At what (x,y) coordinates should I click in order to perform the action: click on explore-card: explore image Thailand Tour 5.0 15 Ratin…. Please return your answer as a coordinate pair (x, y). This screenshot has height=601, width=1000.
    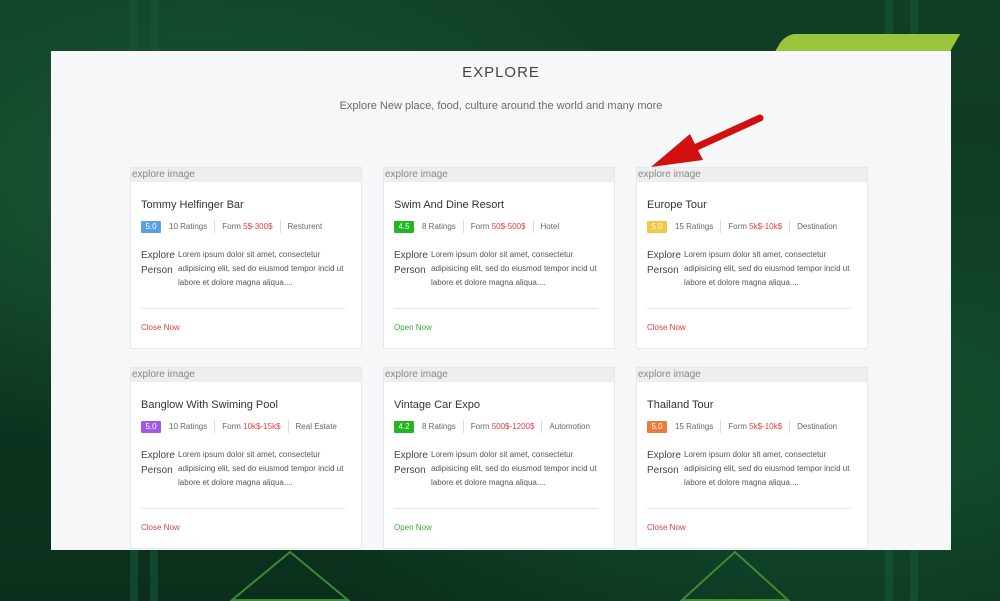
    Looking at the image, I should click on (752, 458).